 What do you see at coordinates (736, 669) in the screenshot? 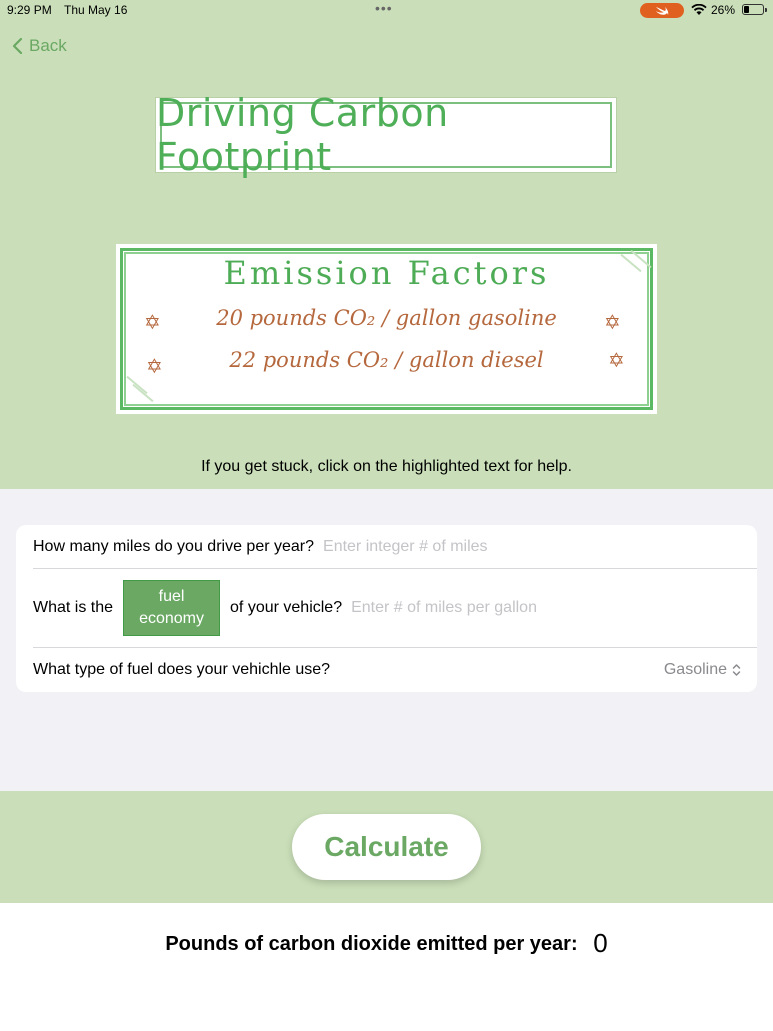
I see `chevron-updown-icon` at bounding box center [736, 669].